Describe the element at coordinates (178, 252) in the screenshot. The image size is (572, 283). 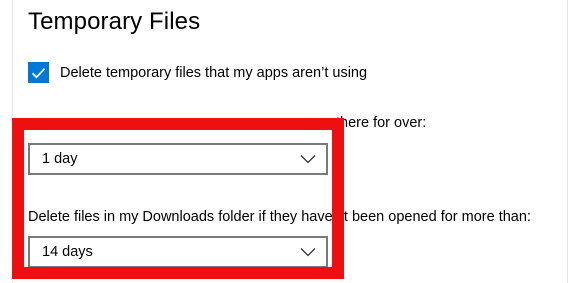
I see `downloads-duration-dropdown: 14 days` at that location.